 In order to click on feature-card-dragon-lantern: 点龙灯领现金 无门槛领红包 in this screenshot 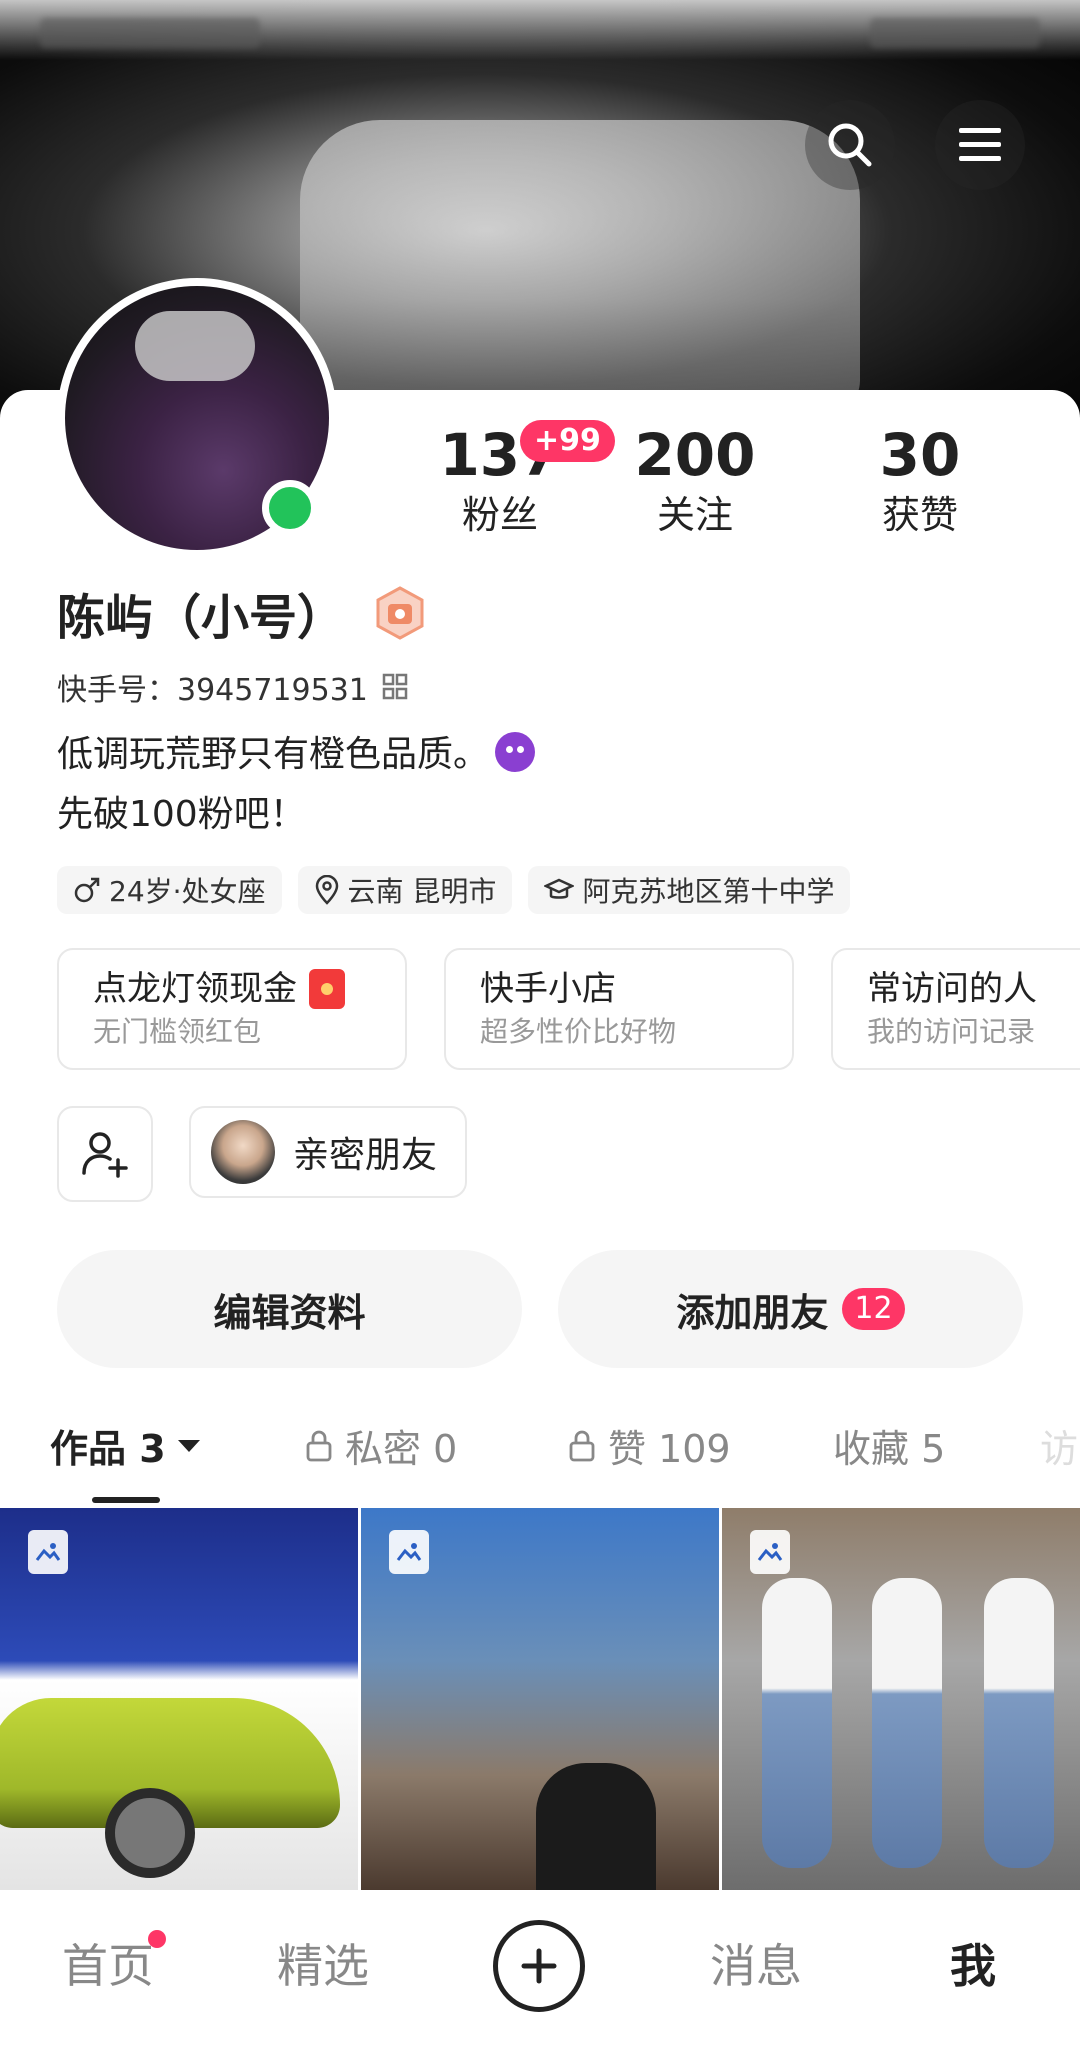, I will do `click(232, 1009)`.